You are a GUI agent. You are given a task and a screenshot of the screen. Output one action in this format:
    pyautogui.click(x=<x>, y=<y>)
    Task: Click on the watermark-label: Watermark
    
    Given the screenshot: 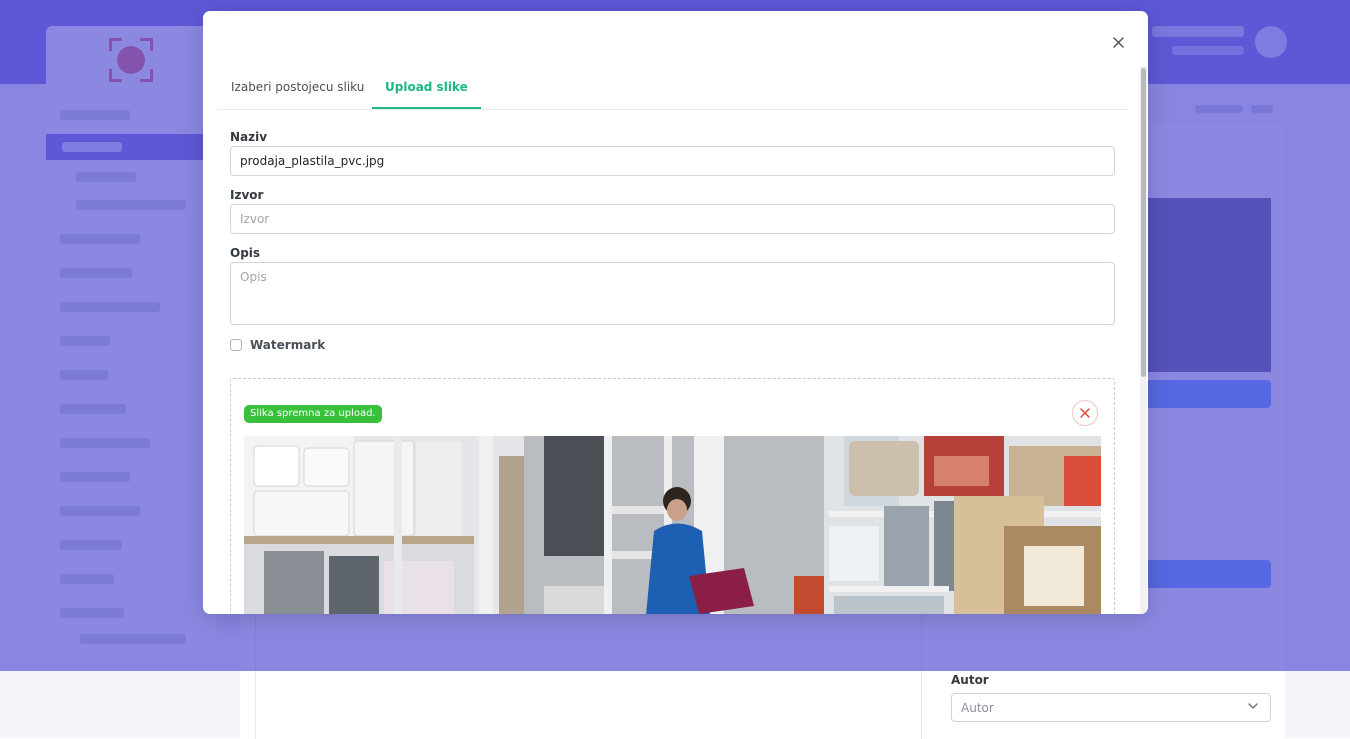 What is the action you would take?
    pyautogui.click(x=287, y=345)
    